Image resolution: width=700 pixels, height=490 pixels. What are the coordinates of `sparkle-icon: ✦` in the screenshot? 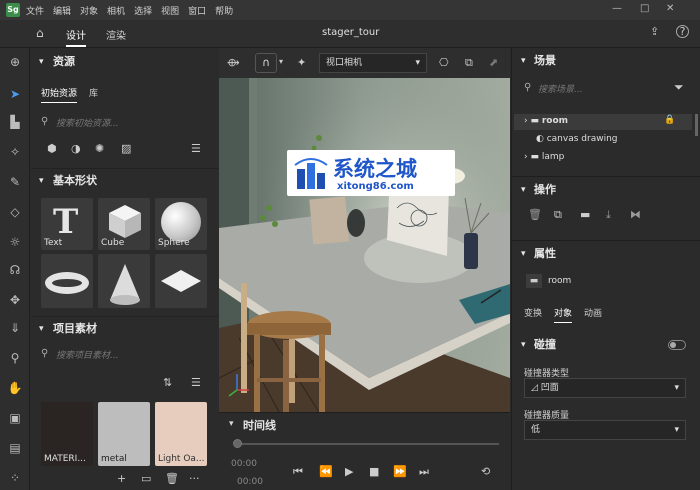 It's located at (301, 62).